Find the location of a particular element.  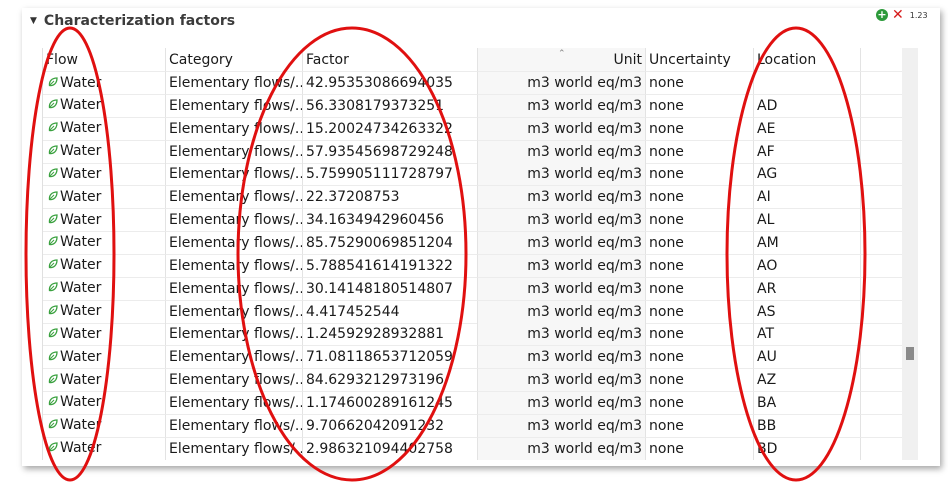

cell-factor: 56.3308179373251 is located at coordinates (390, 106).